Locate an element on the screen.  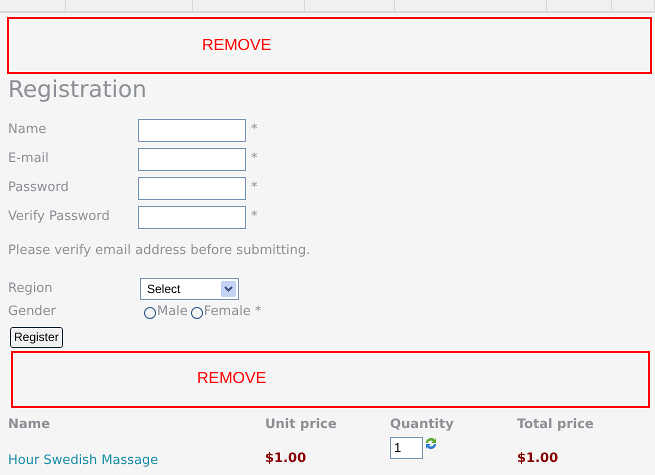
column-header: Unit price is located at coordinates (301, 425).